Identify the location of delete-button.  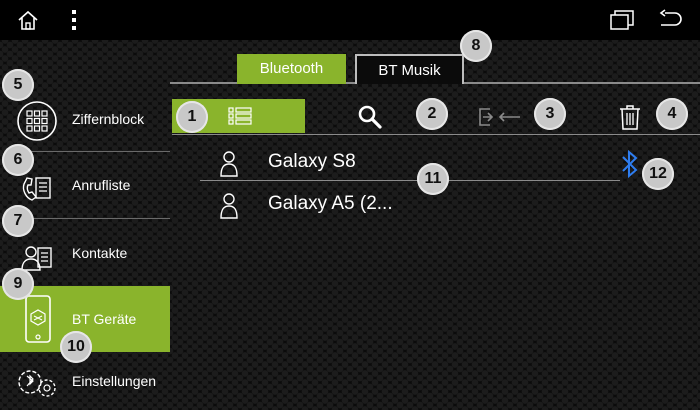
(630, 117).